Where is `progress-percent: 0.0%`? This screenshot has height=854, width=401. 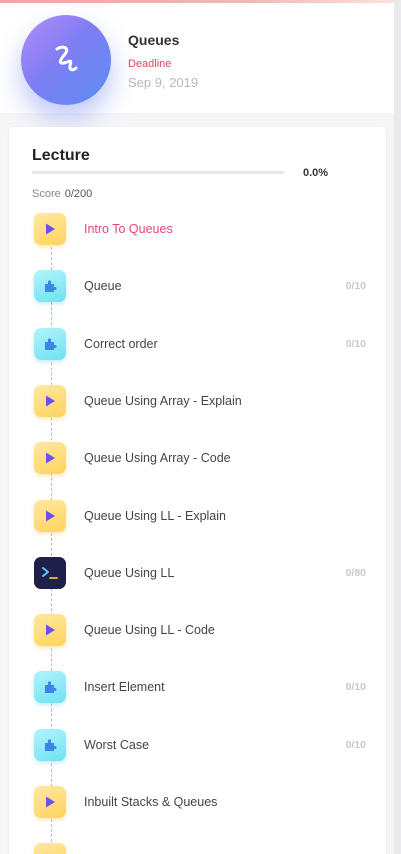
progress-percent: 0.0% is located at coordinates (316, 173).